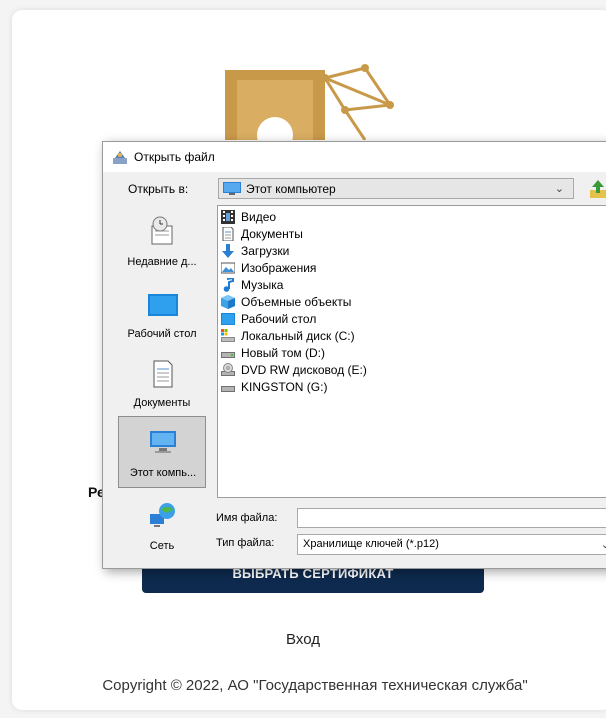 The width and height of the screenshot is (606, 718). What do you see at coordinates (291, 189) in the screenshot?
I see `look-in-value: Этот компьютер` at bounding box center [291, 189].